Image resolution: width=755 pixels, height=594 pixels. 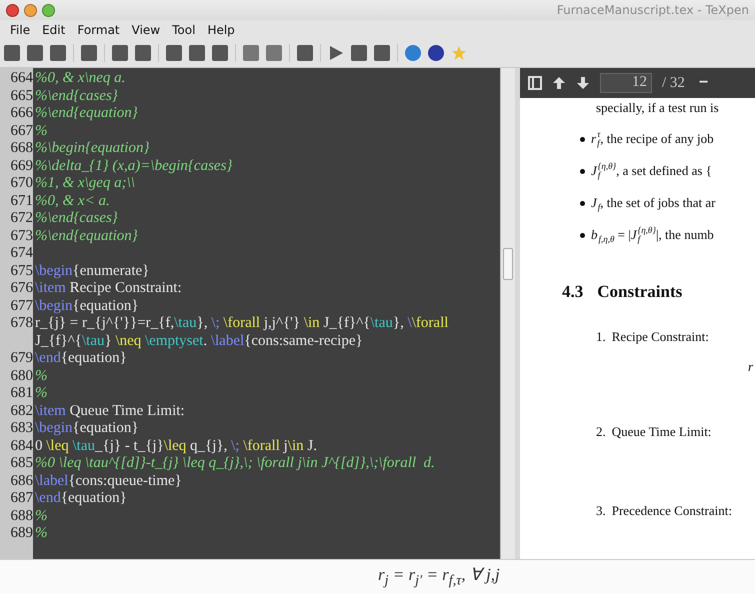 I want to click on code-line: \begin{enumerate}, so click(x=92, y=271).